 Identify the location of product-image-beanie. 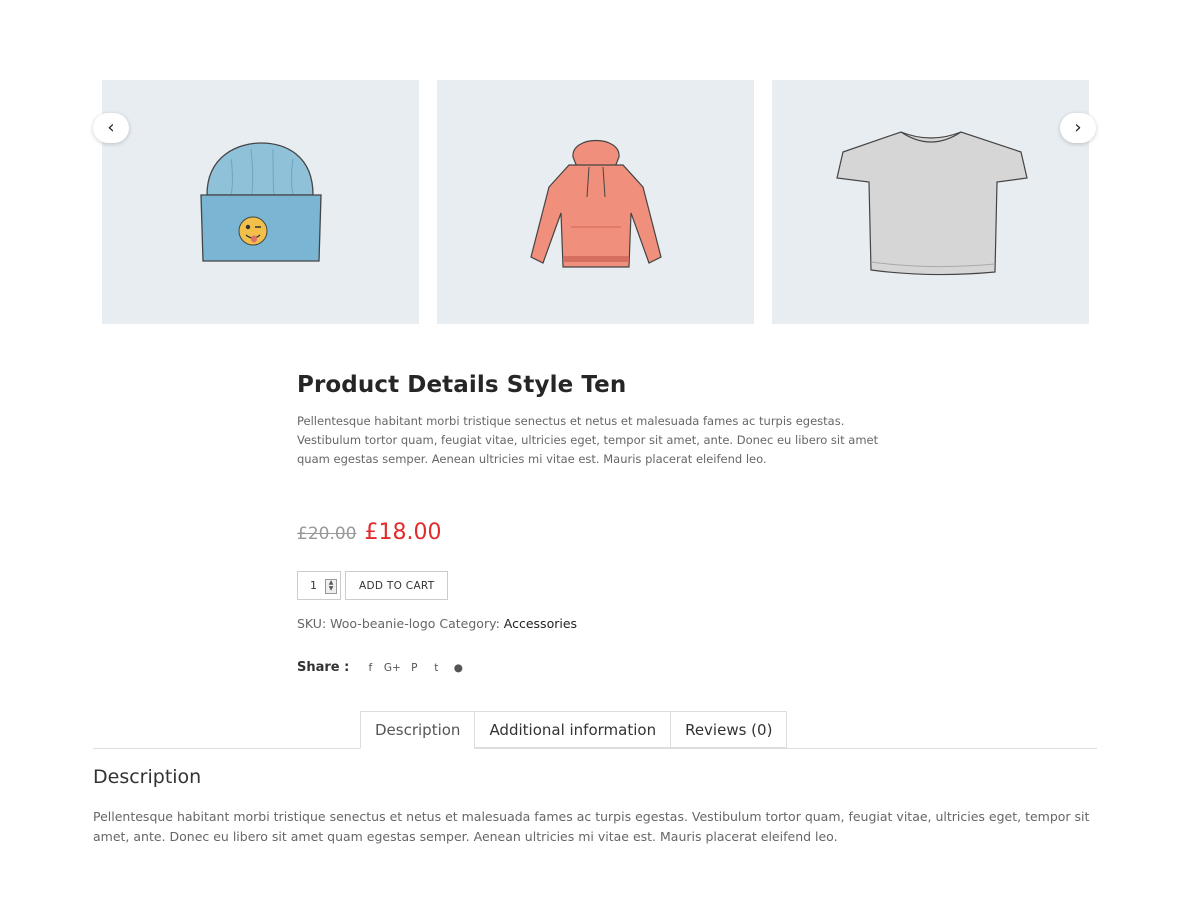
(260, 202).